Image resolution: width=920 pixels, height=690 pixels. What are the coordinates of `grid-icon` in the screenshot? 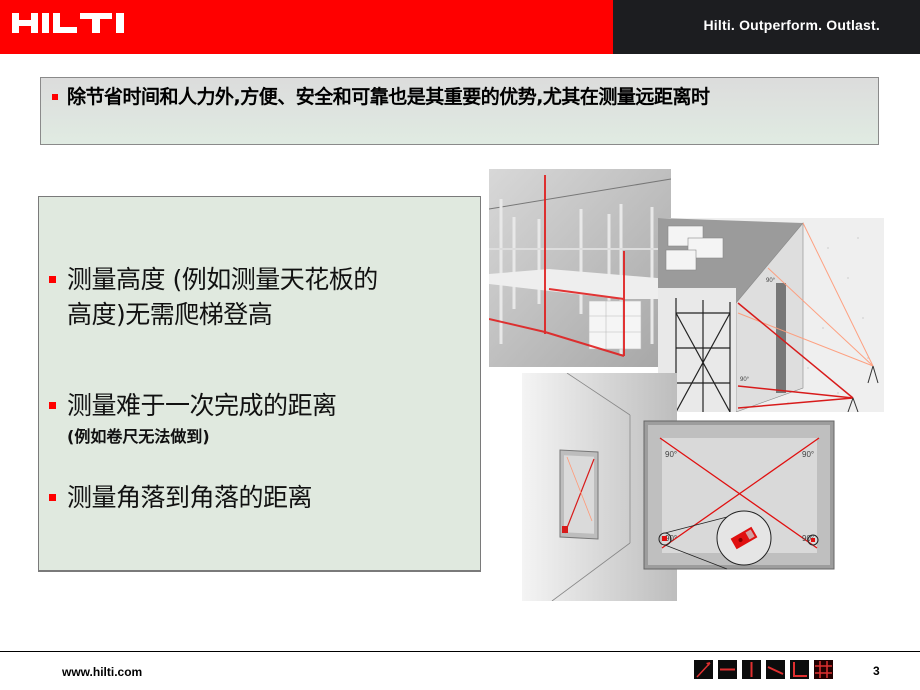 It's located at (823, 669).